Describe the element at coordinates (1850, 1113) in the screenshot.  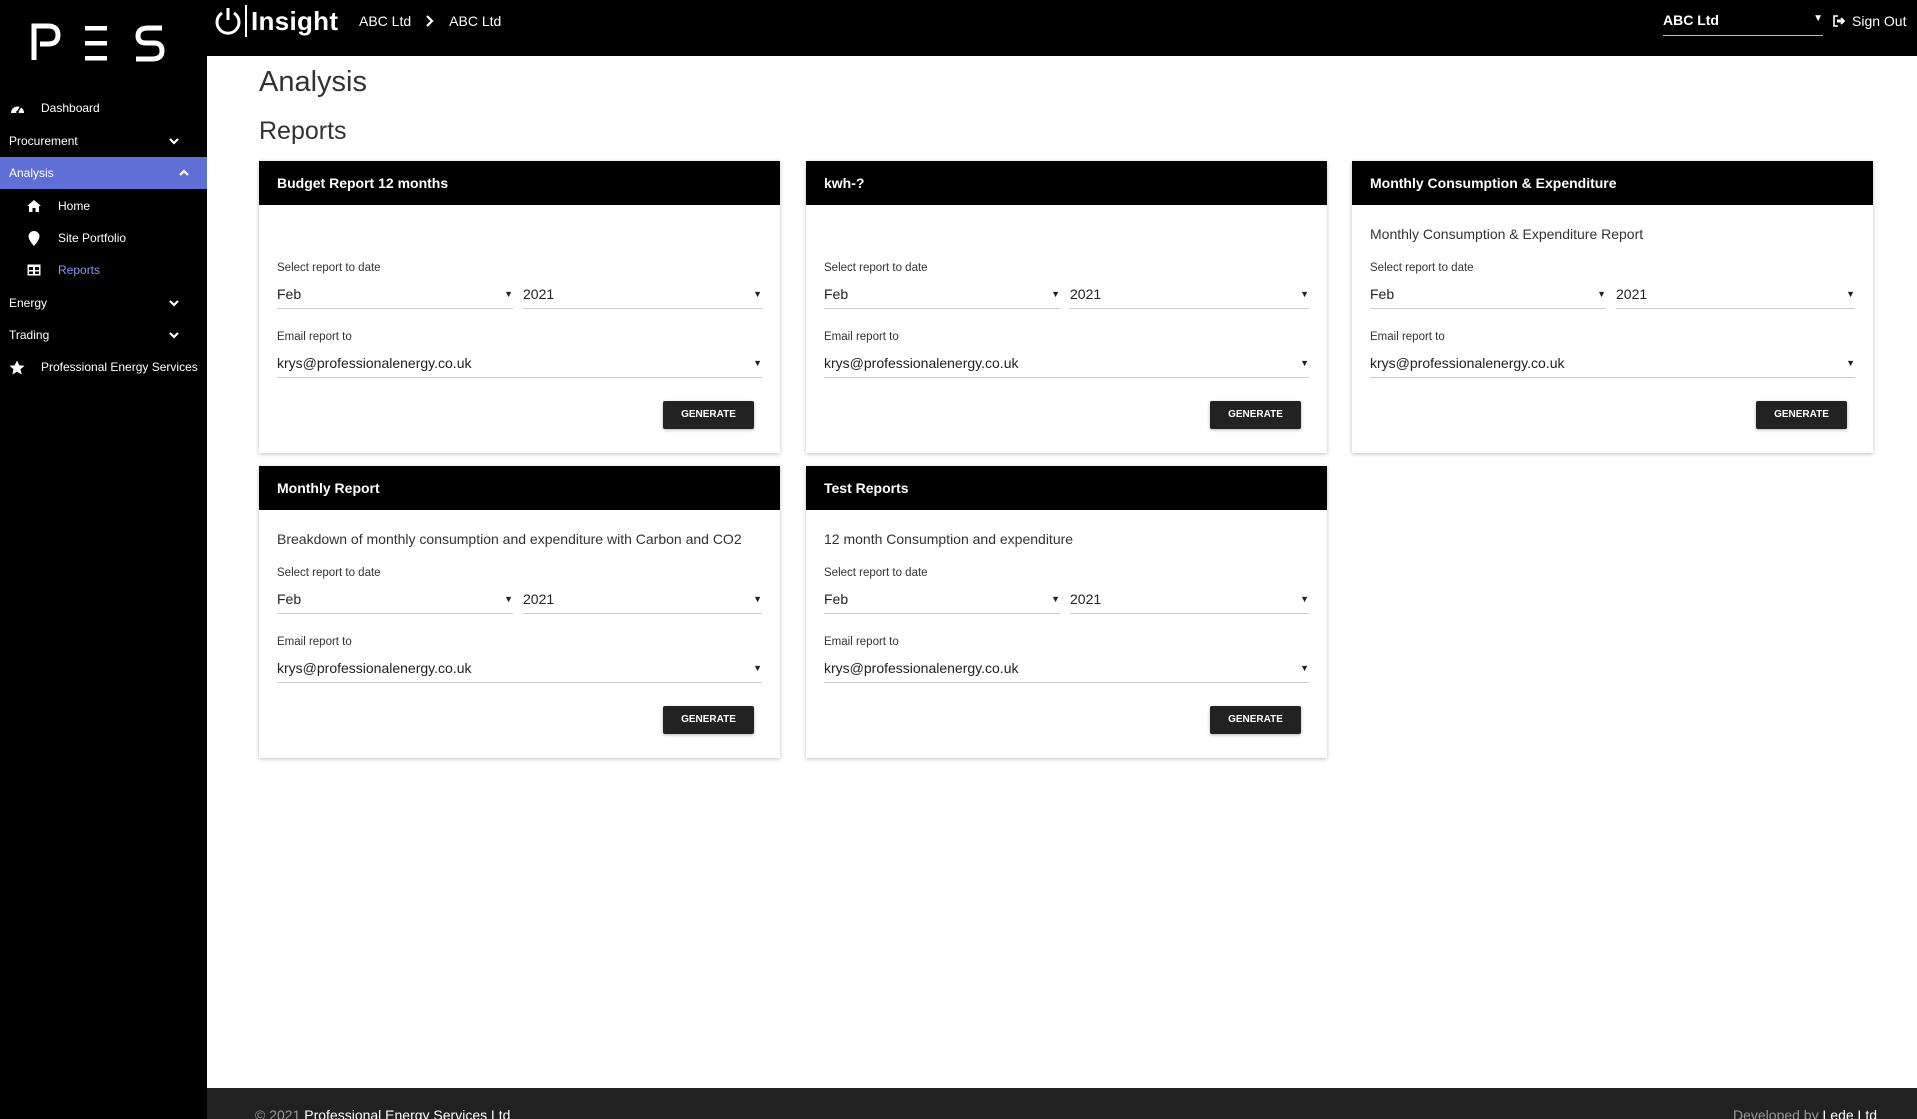
I see `footer-developer-name: Lede Ltd` at that location.